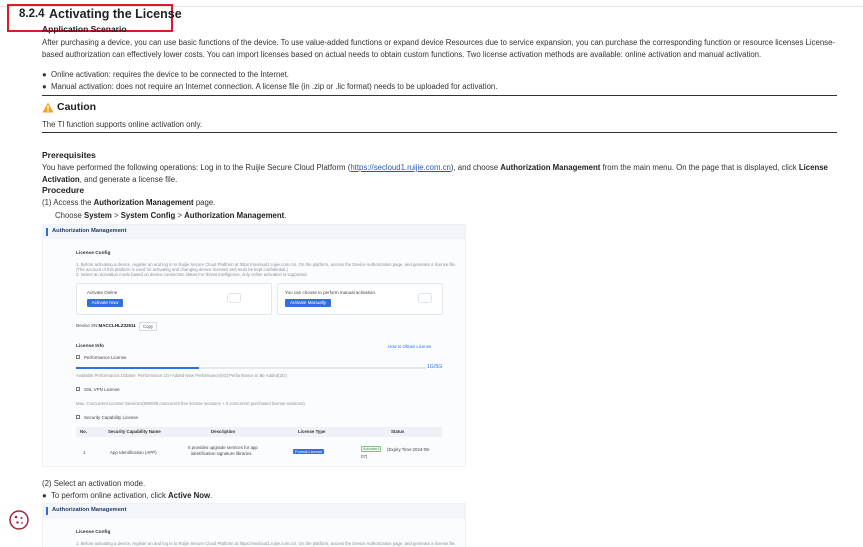  Describe the element at coordinates (258, 375) in the screenshot. I see `performance-note-2: Performance to Be Added(2G)` at that location.